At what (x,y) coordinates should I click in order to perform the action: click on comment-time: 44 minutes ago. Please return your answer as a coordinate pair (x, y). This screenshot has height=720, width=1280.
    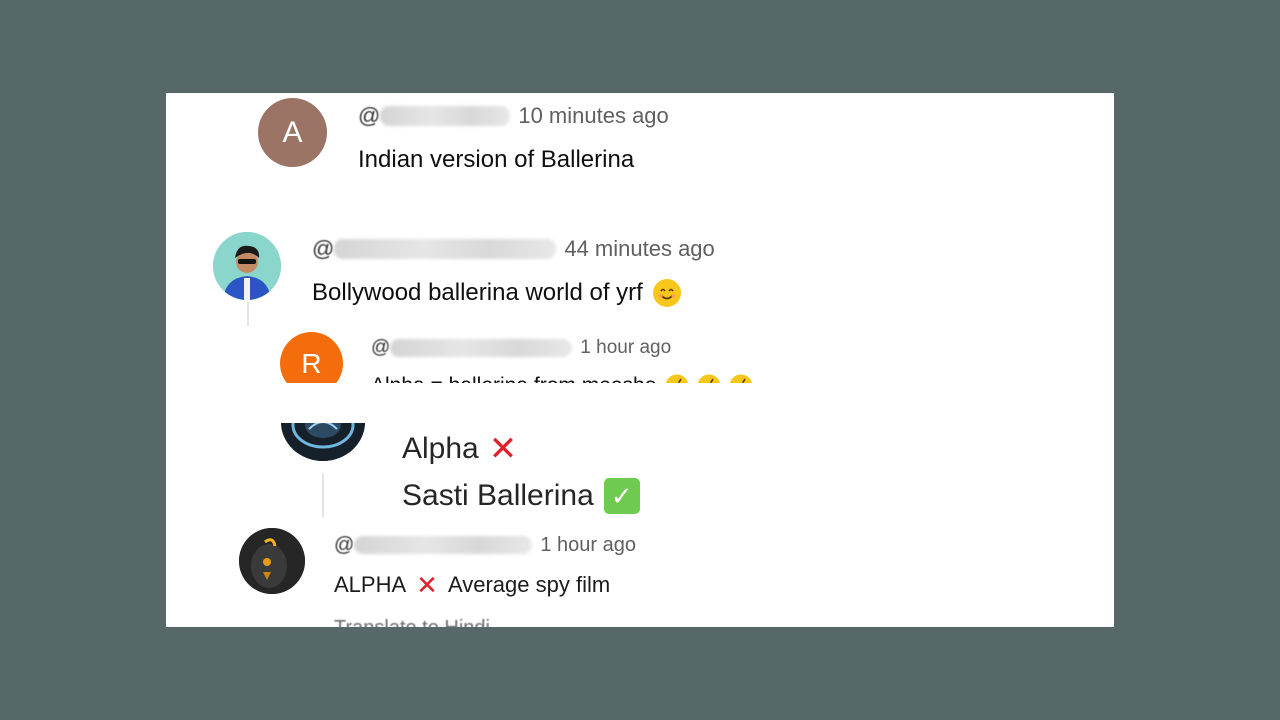
    Looking at the image, I should click on (639, 248).